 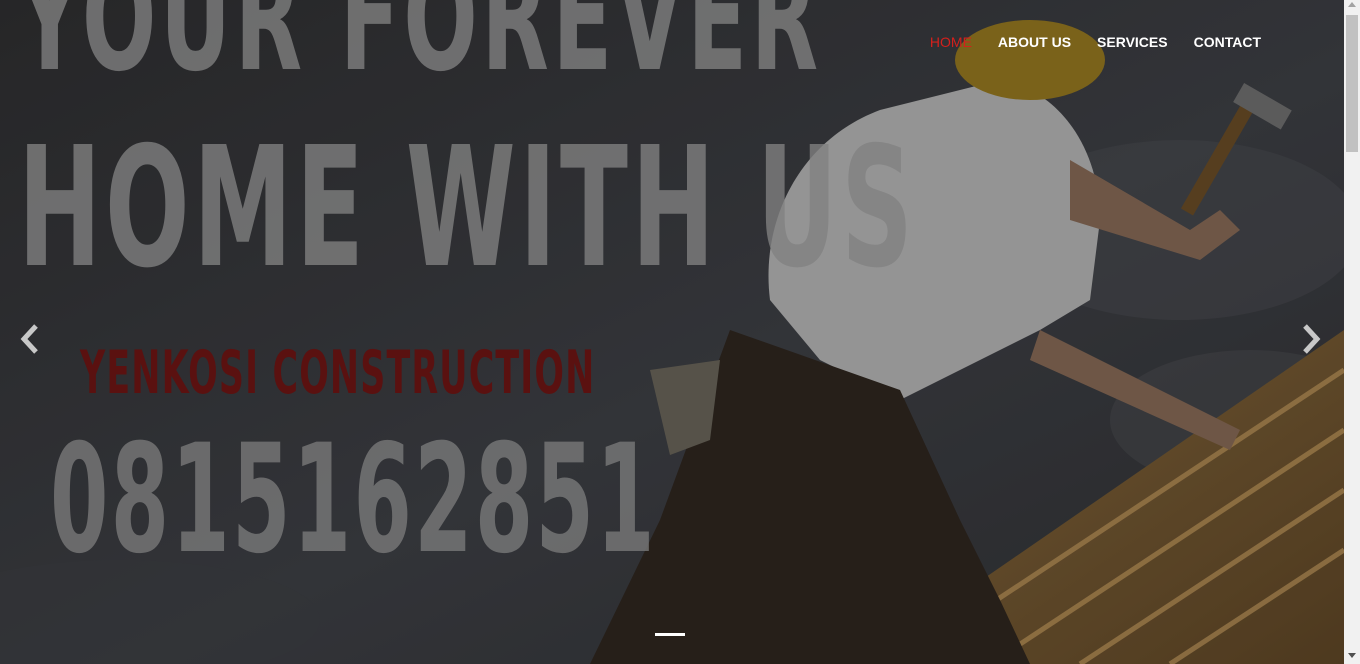 I want to click on page-scrollbar, so click(x=1352, y=332).